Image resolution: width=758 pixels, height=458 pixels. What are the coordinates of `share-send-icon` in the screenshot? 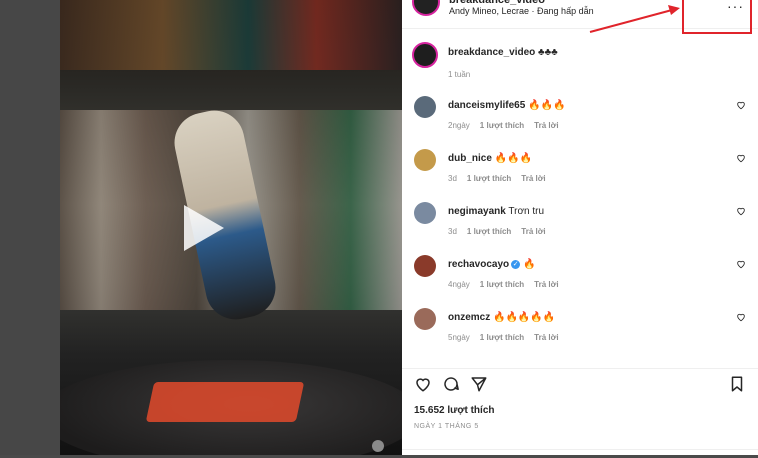 It's located at (479, 384).